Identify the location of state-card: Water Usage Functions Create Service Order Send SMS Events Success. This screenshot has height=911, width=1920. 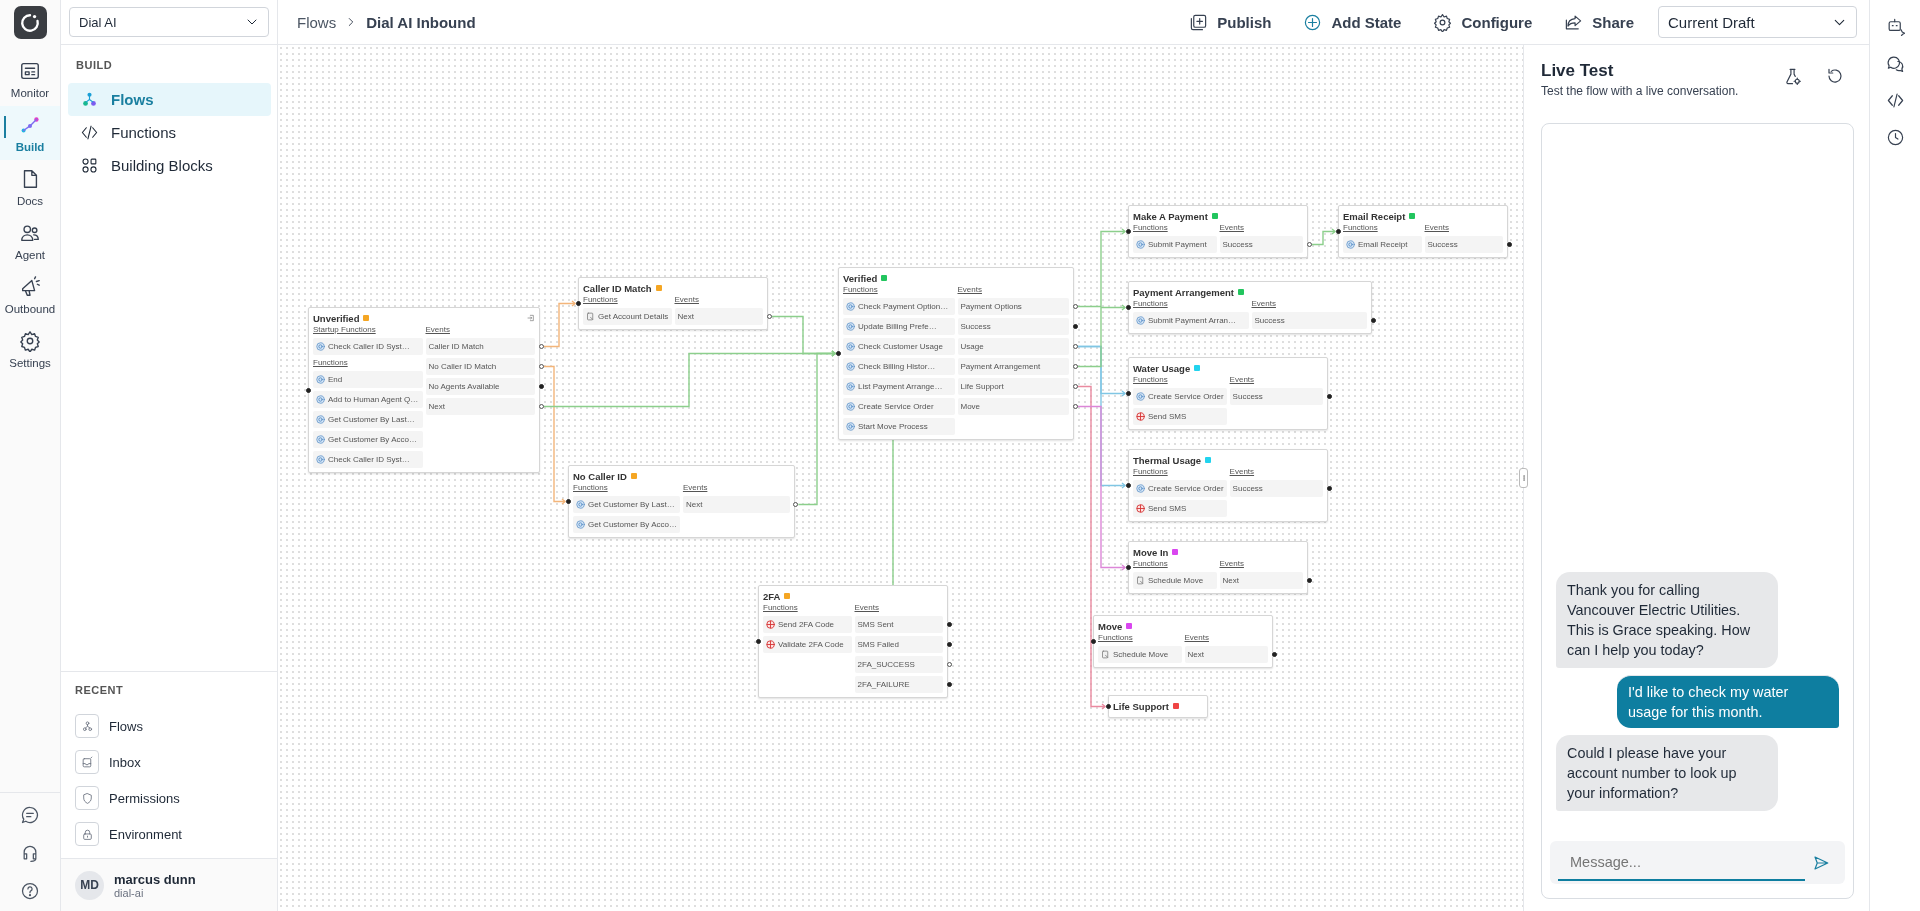
(1228, 393).